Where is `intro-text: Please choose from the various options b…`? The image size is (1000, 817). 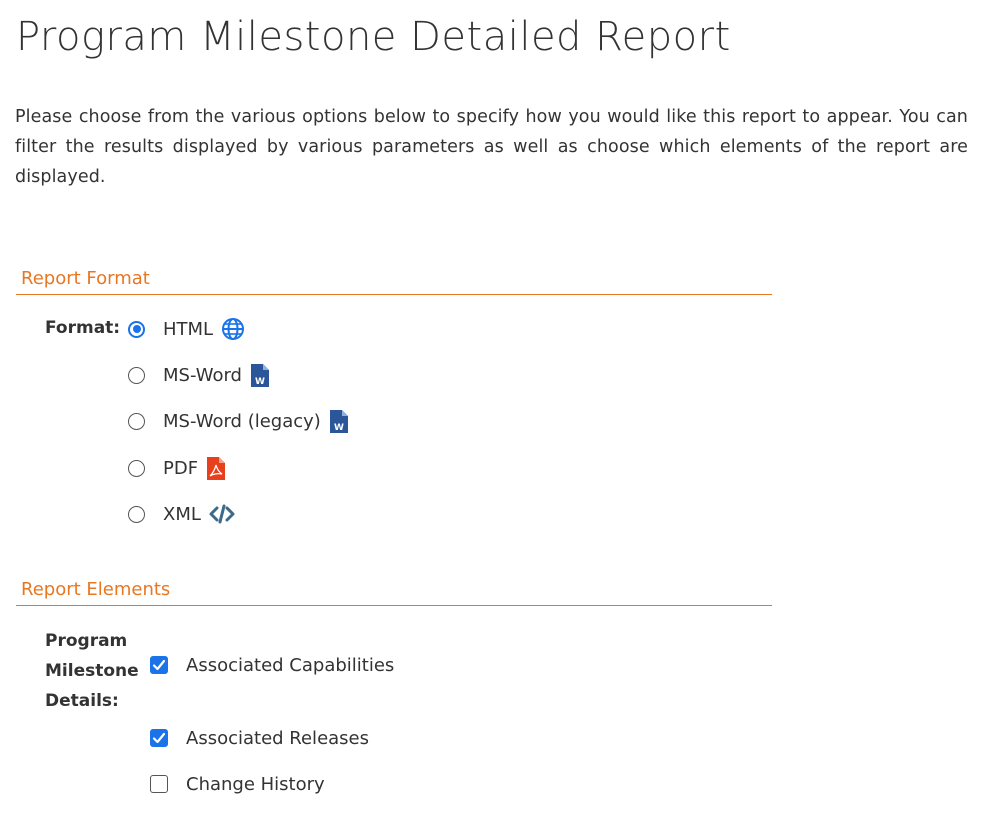
intro-text: Please choose from the various options b… is located at coordinates (491, 147).